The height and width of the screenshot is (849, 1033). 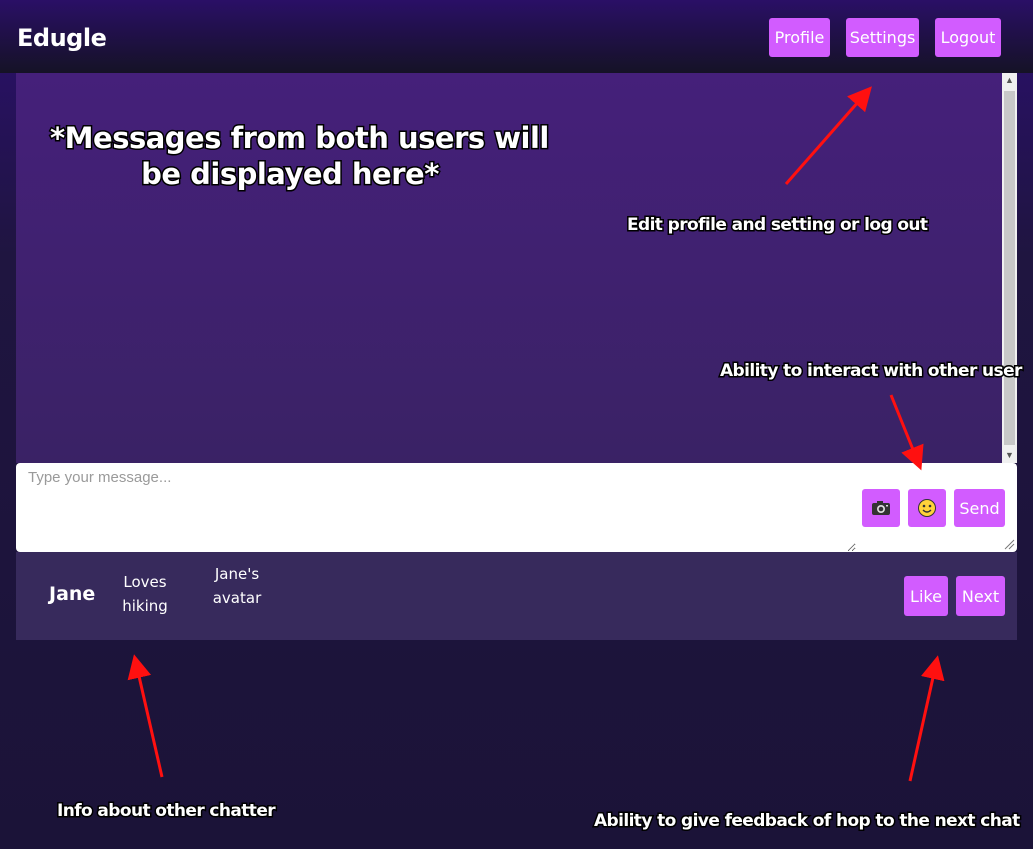 I want to click on send-button: Send, so click(x=979, y=508).